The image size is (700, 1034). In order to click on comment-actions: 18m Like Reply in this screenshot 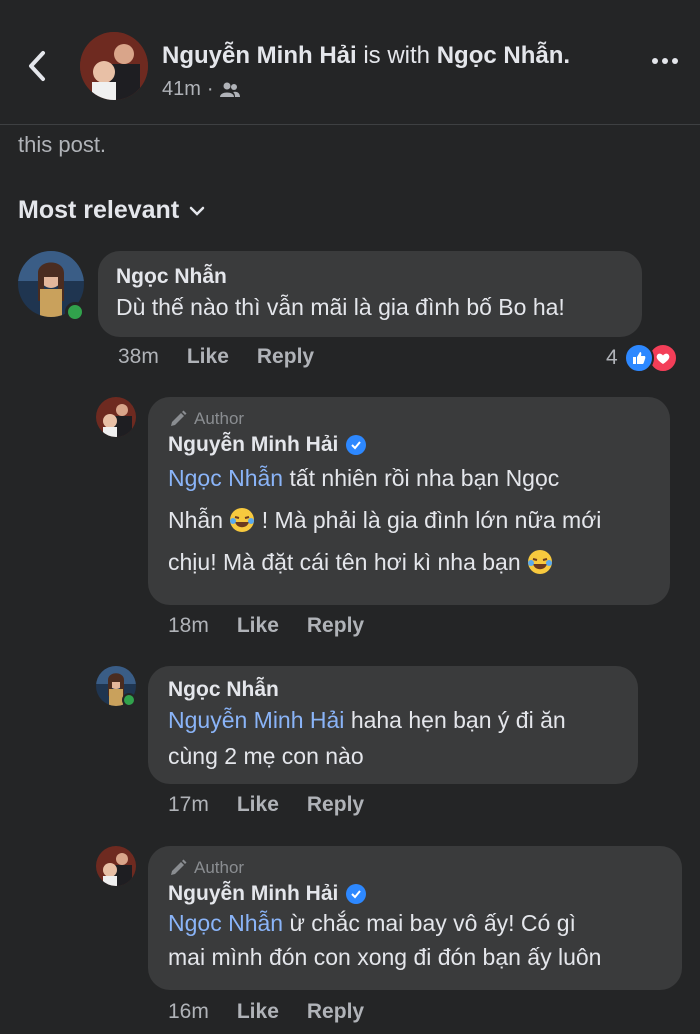, I will do `click(266, 626)`.